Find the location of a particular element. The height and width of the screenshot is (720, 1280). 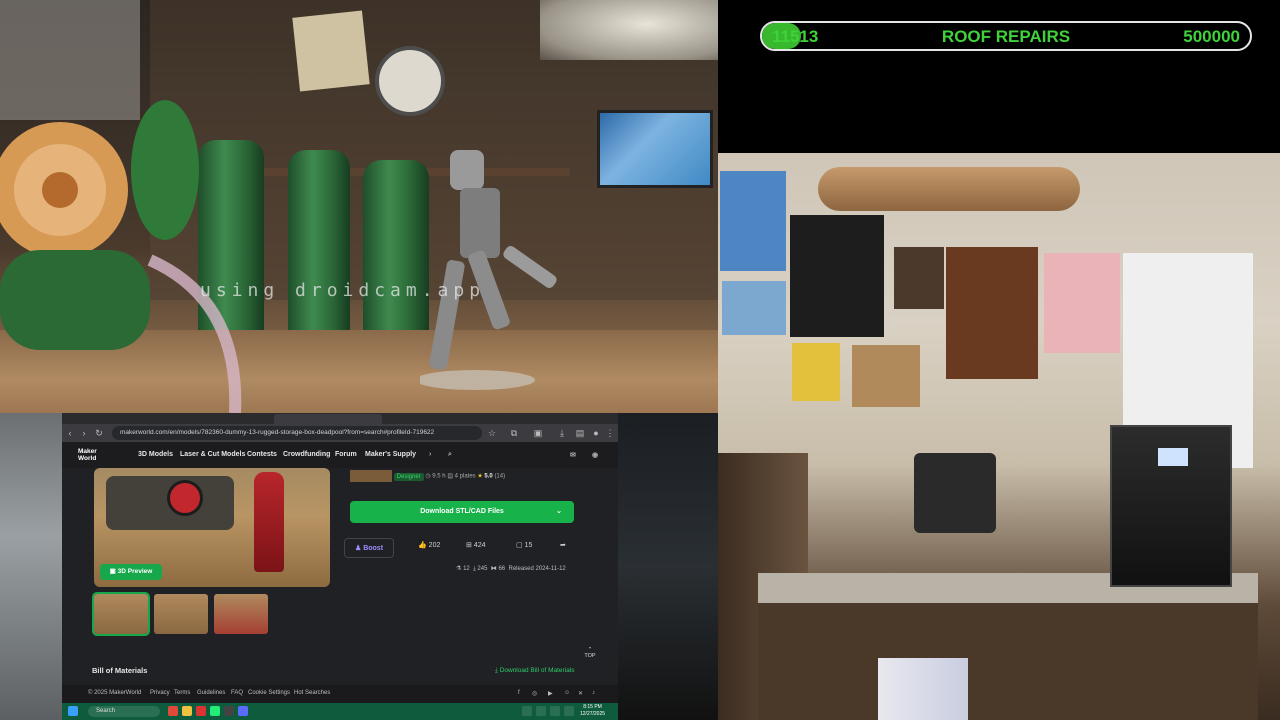

collect-button: ⊞ 424 is located at coordinates (476, 545).